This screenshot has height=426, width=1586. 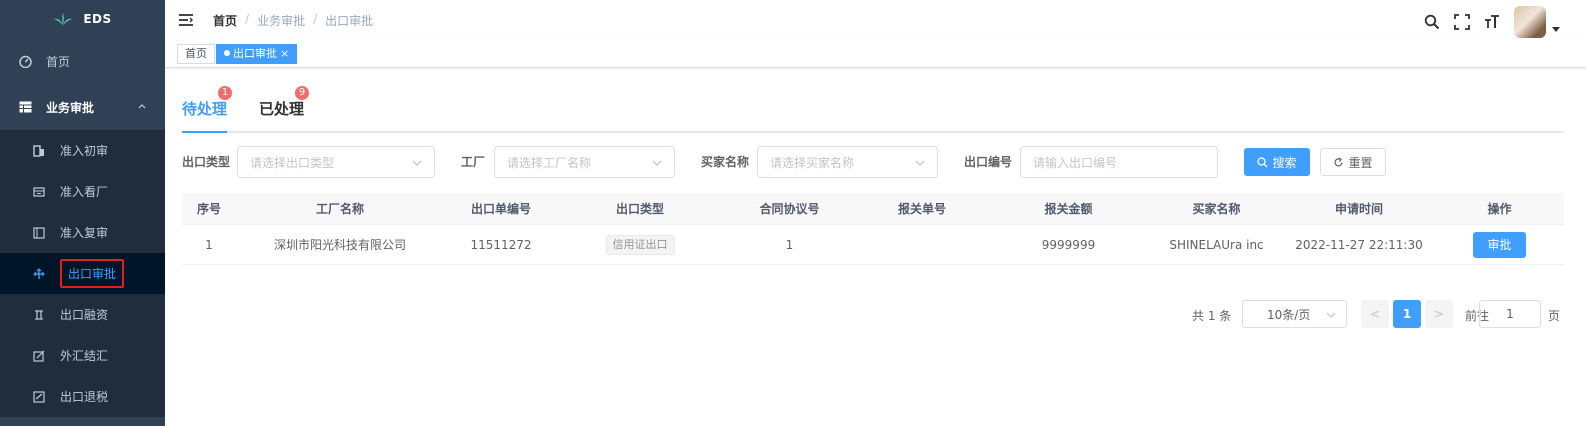 I want to click on factory-icon, so click(x=39, y=192).